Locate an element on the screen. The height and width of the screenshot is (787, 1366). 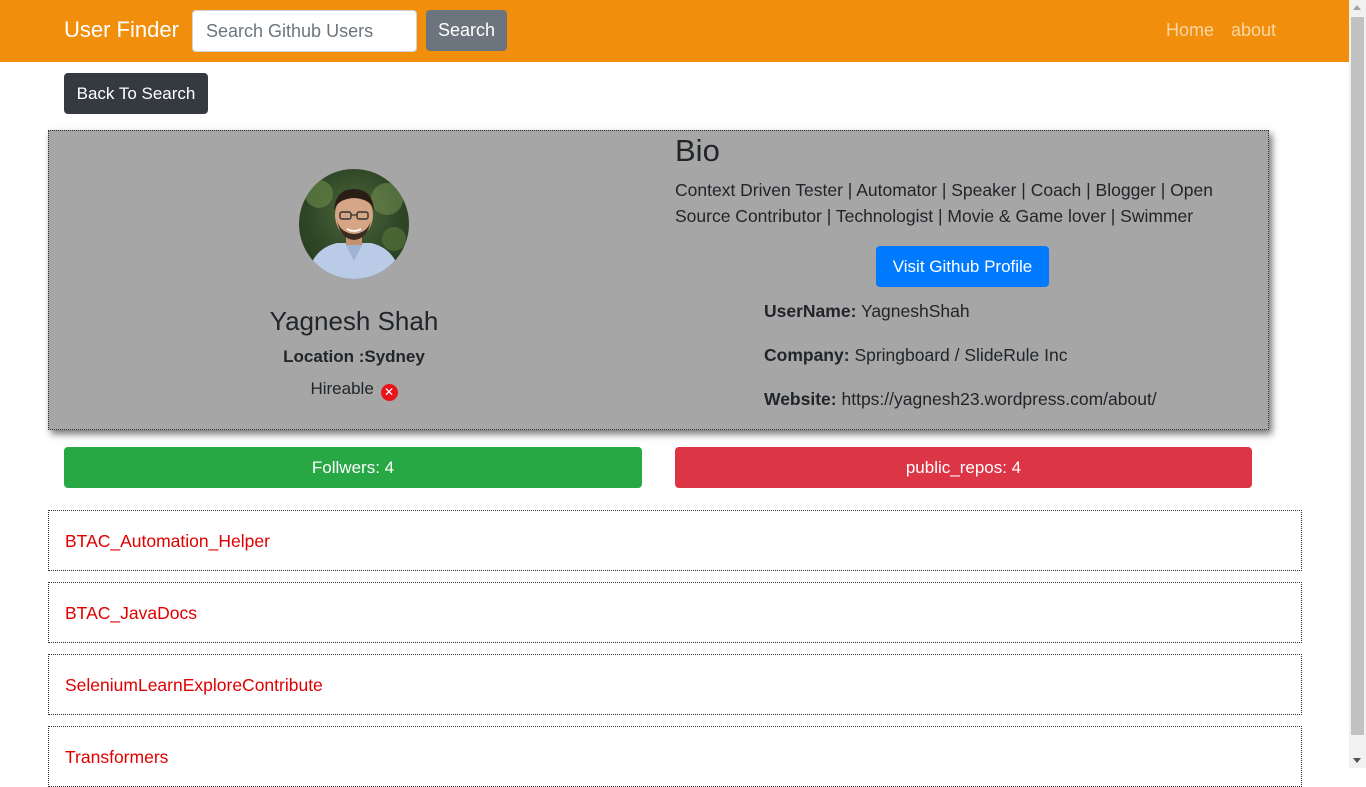
followers-badge: Follwers: 4 is located at coordinates (353, 467).